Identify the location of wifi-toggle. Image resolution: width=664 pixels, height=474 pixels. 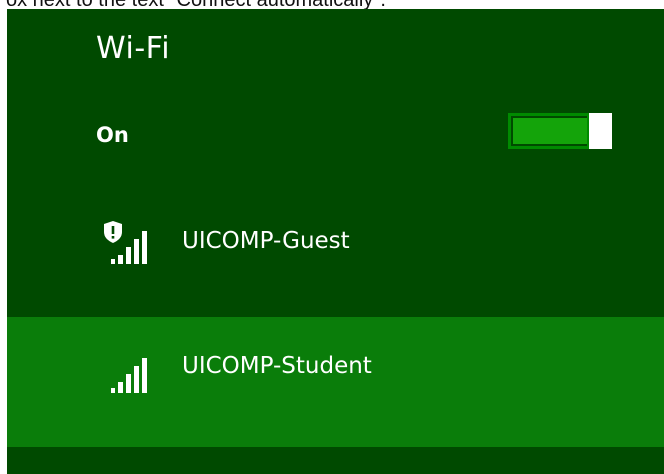
(560, 131).